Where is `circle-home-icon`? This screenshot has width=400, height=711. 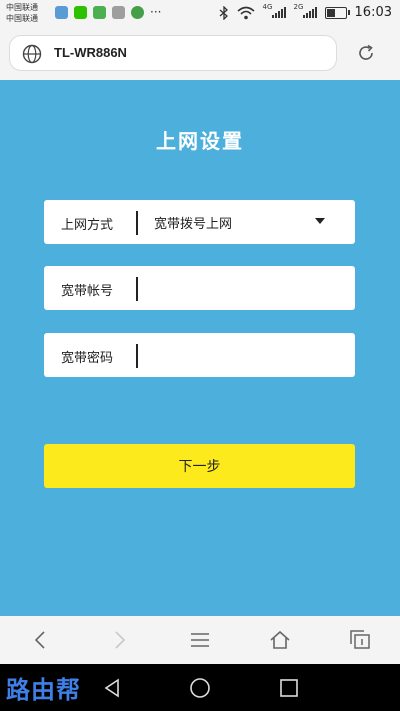 circle-home-icon is located at coordinates (200, 688).